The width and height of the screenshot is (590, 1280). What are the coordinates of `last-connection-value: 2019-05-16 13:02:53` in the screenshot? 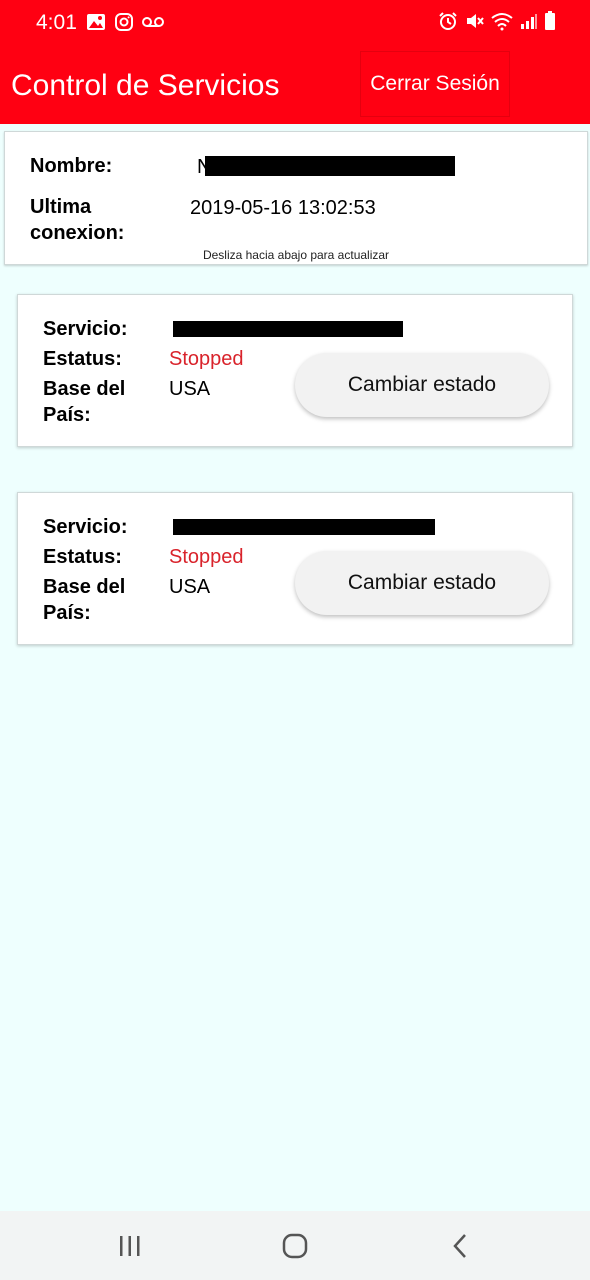 It's located at (283, 208).